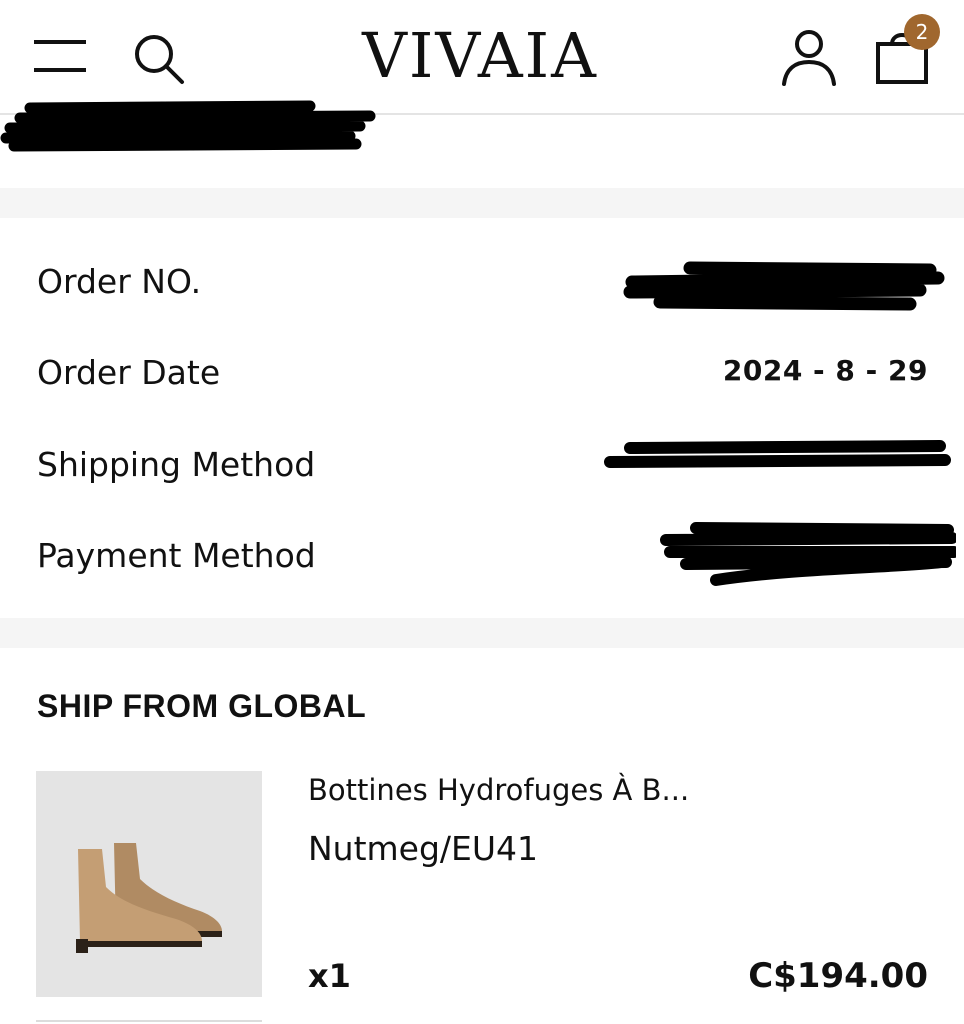 This screenshot has height=1024, width=964. What do you see at coordinates (149, 1021) in the screenshot?
I see `item-divider` at bounding box center [149, 1021].